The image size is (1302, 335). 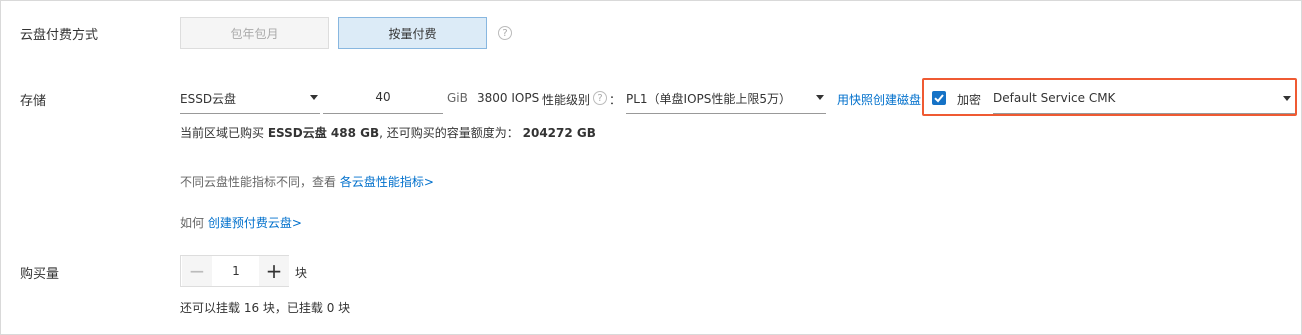 I want to click on quota-remaining: 204272 GB, so click(x=559, y=133).